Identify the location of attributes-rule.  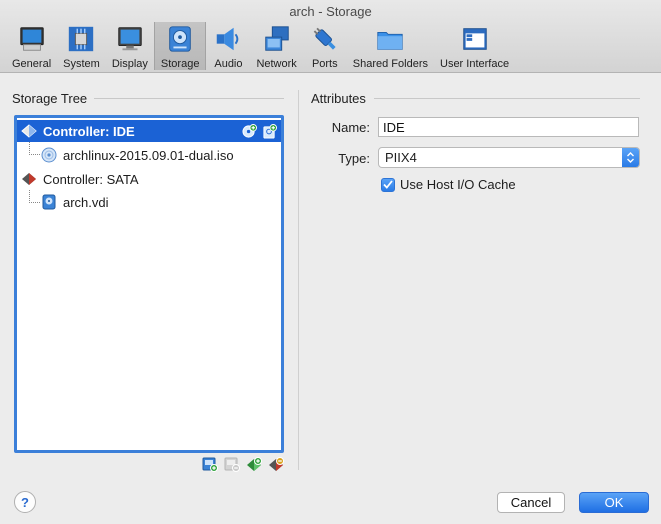
(507, 98).